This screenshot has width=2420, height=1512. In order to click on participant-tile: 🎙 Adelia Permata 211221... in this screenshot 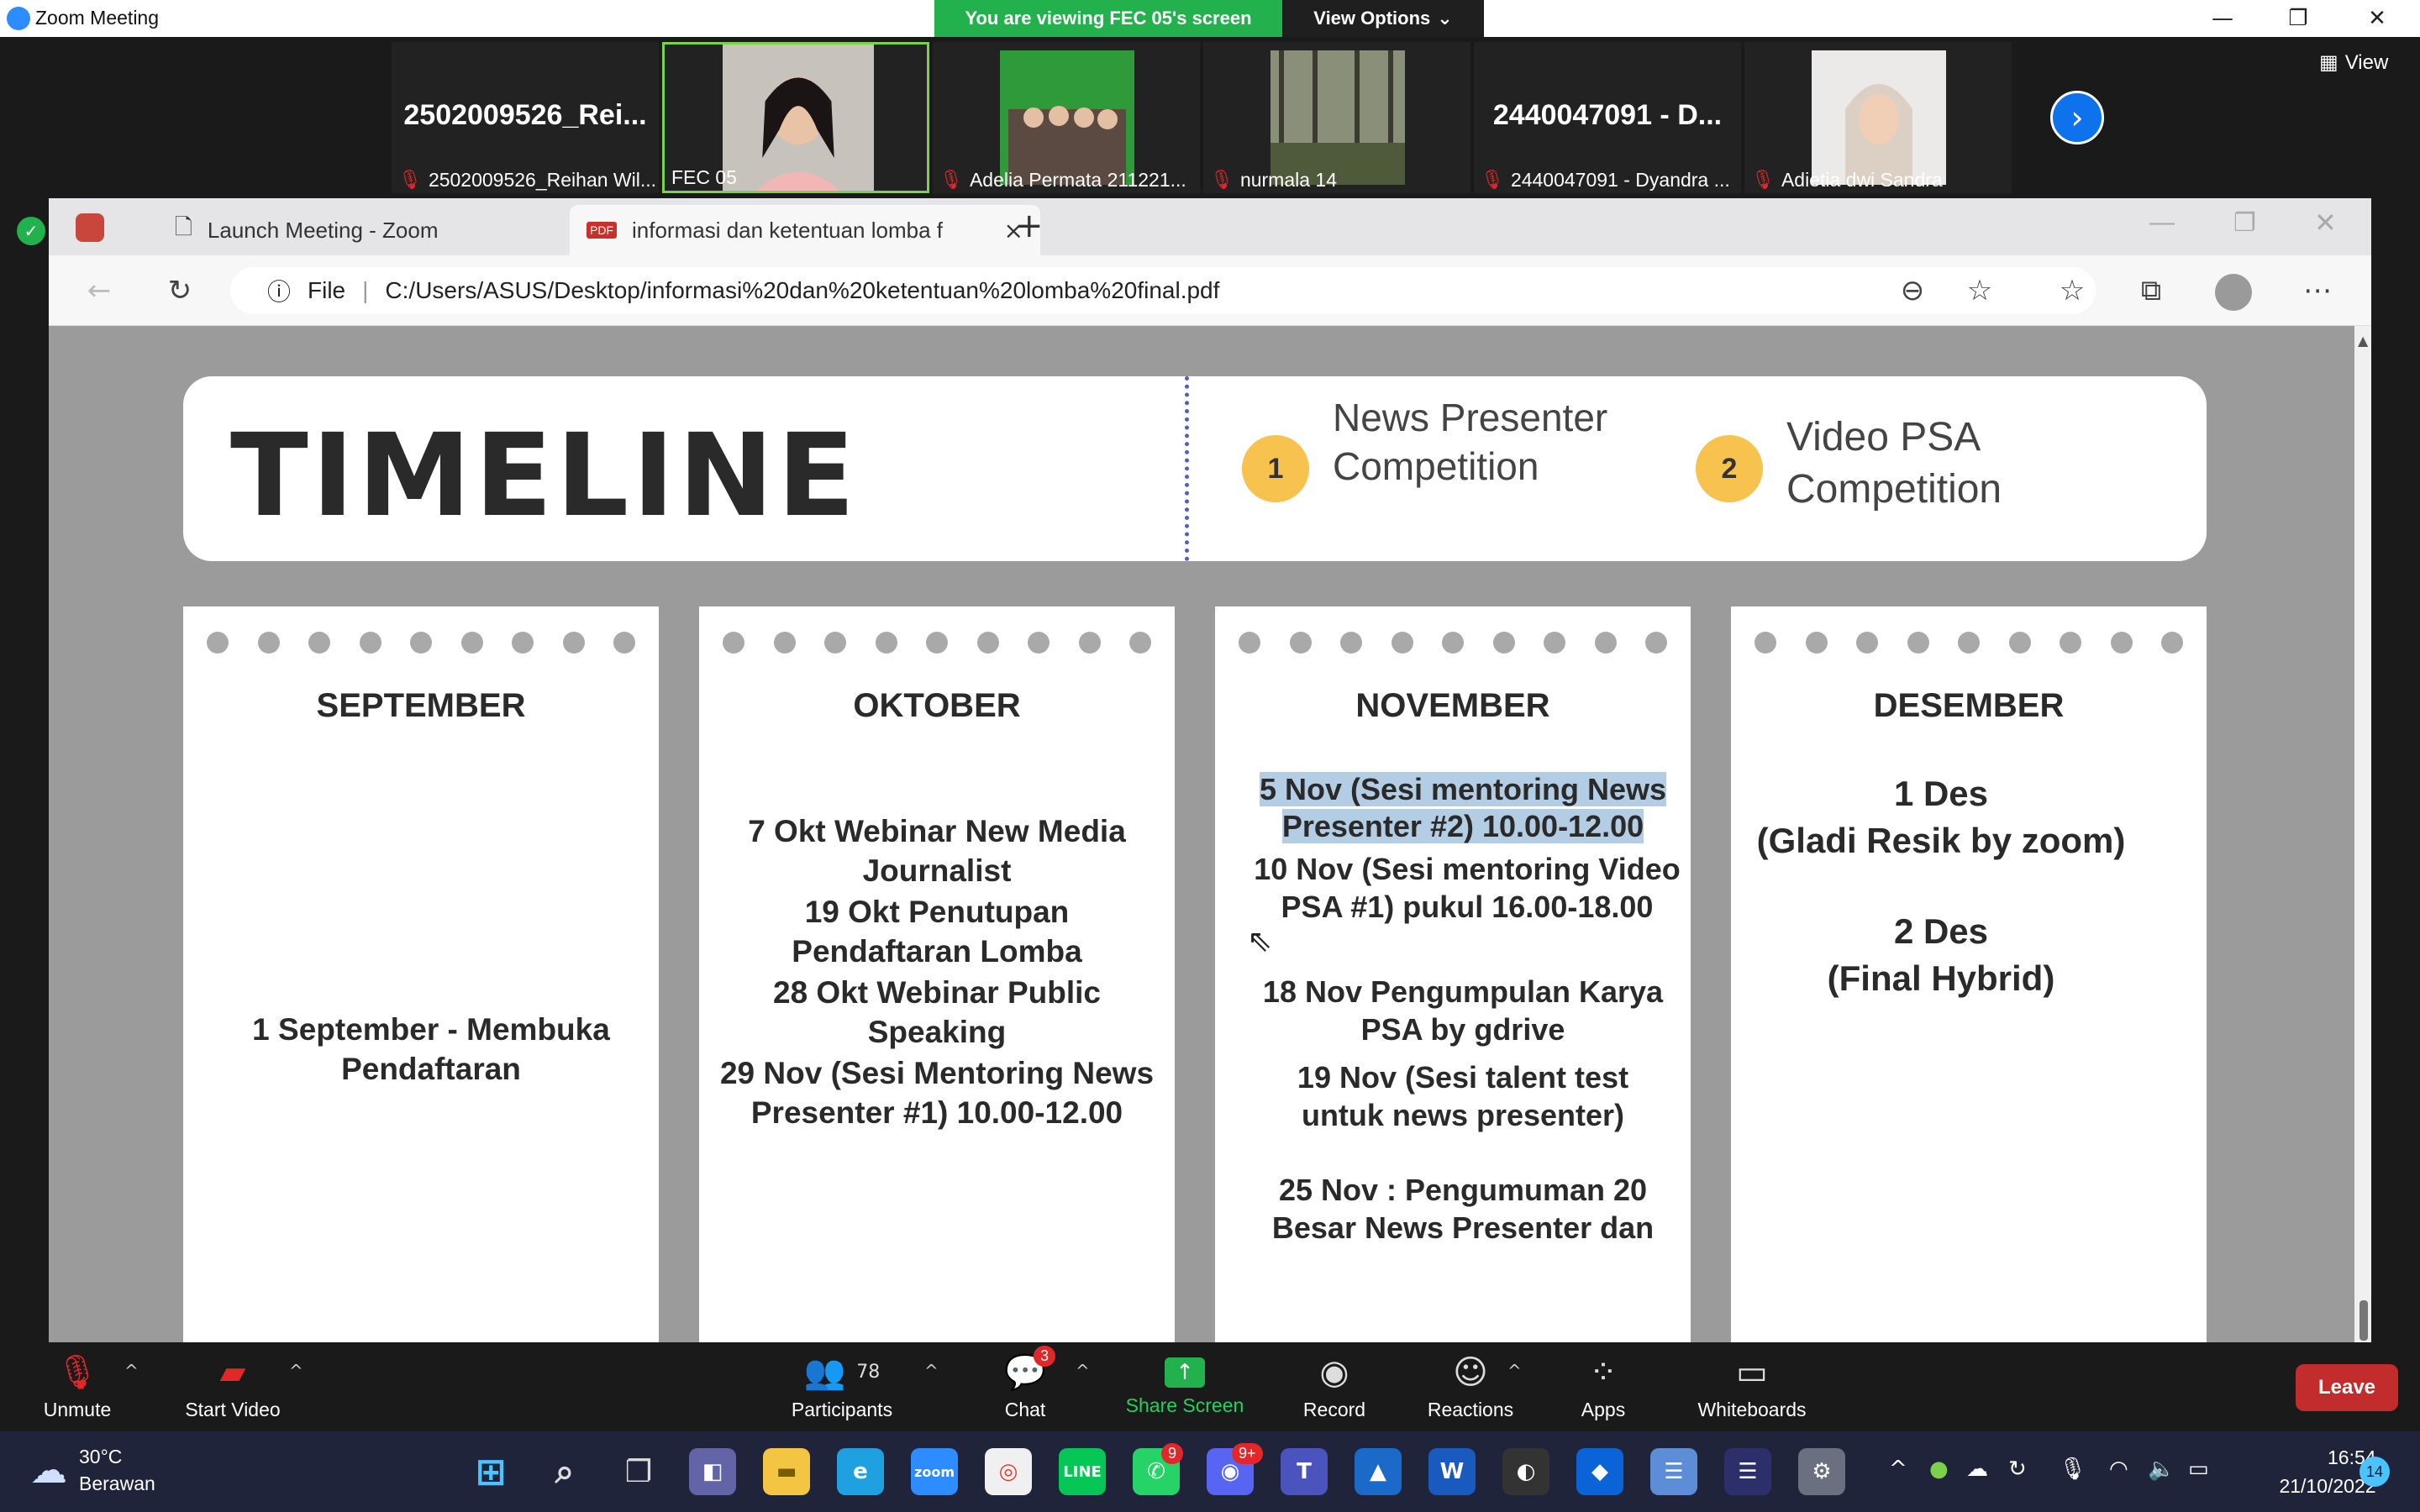, I will do `click(1066, 117)`.